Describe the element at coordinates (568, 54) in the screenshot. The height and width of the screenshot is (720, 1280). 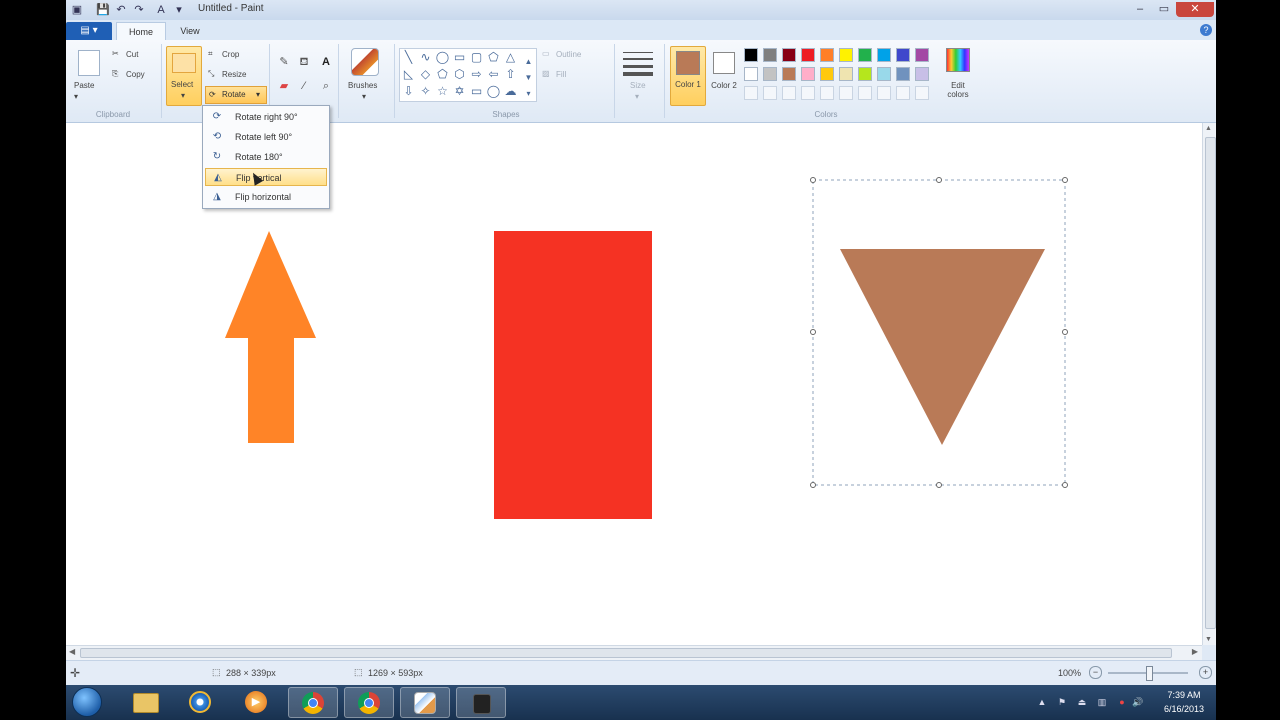
I see `outline-button: Outline` at that location.